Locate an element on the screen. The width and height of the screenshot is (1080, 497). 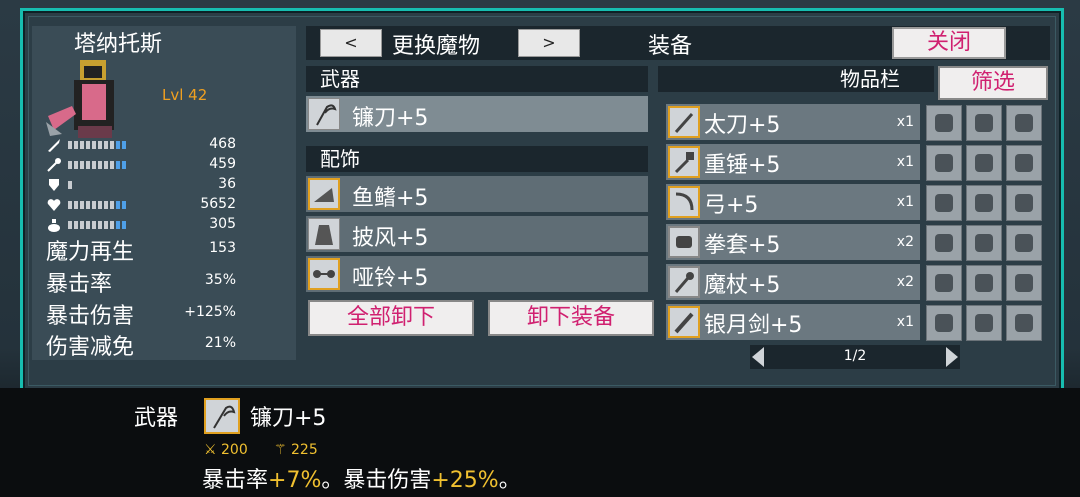
accessory-name: 鱼鳍+5 is located at coordinates (390, 198).